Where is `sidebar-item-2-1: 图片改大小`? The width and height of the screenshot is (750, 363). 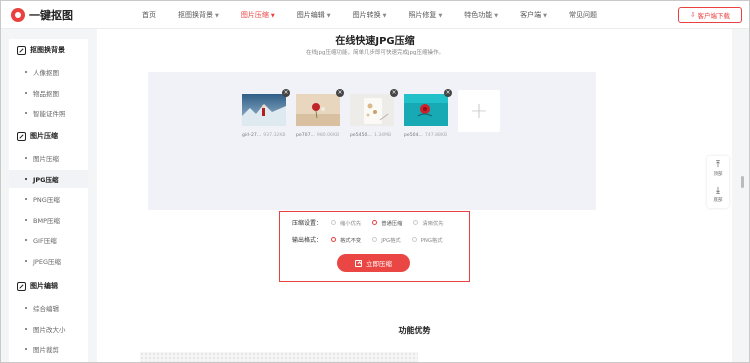 sidebar-item-2-1: 图片改大小 is located at coordinates (48, 329).